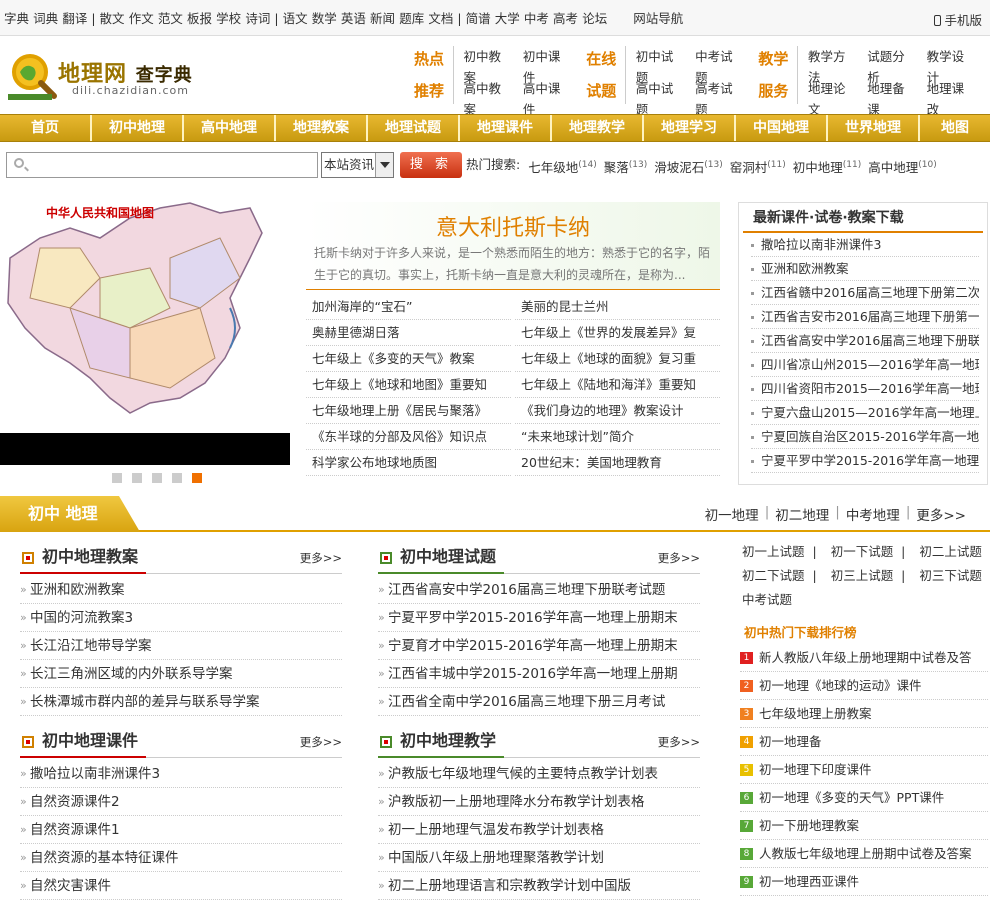 The image size is (990, 900). I want to click on top-link: 高考, so click(565, 18).